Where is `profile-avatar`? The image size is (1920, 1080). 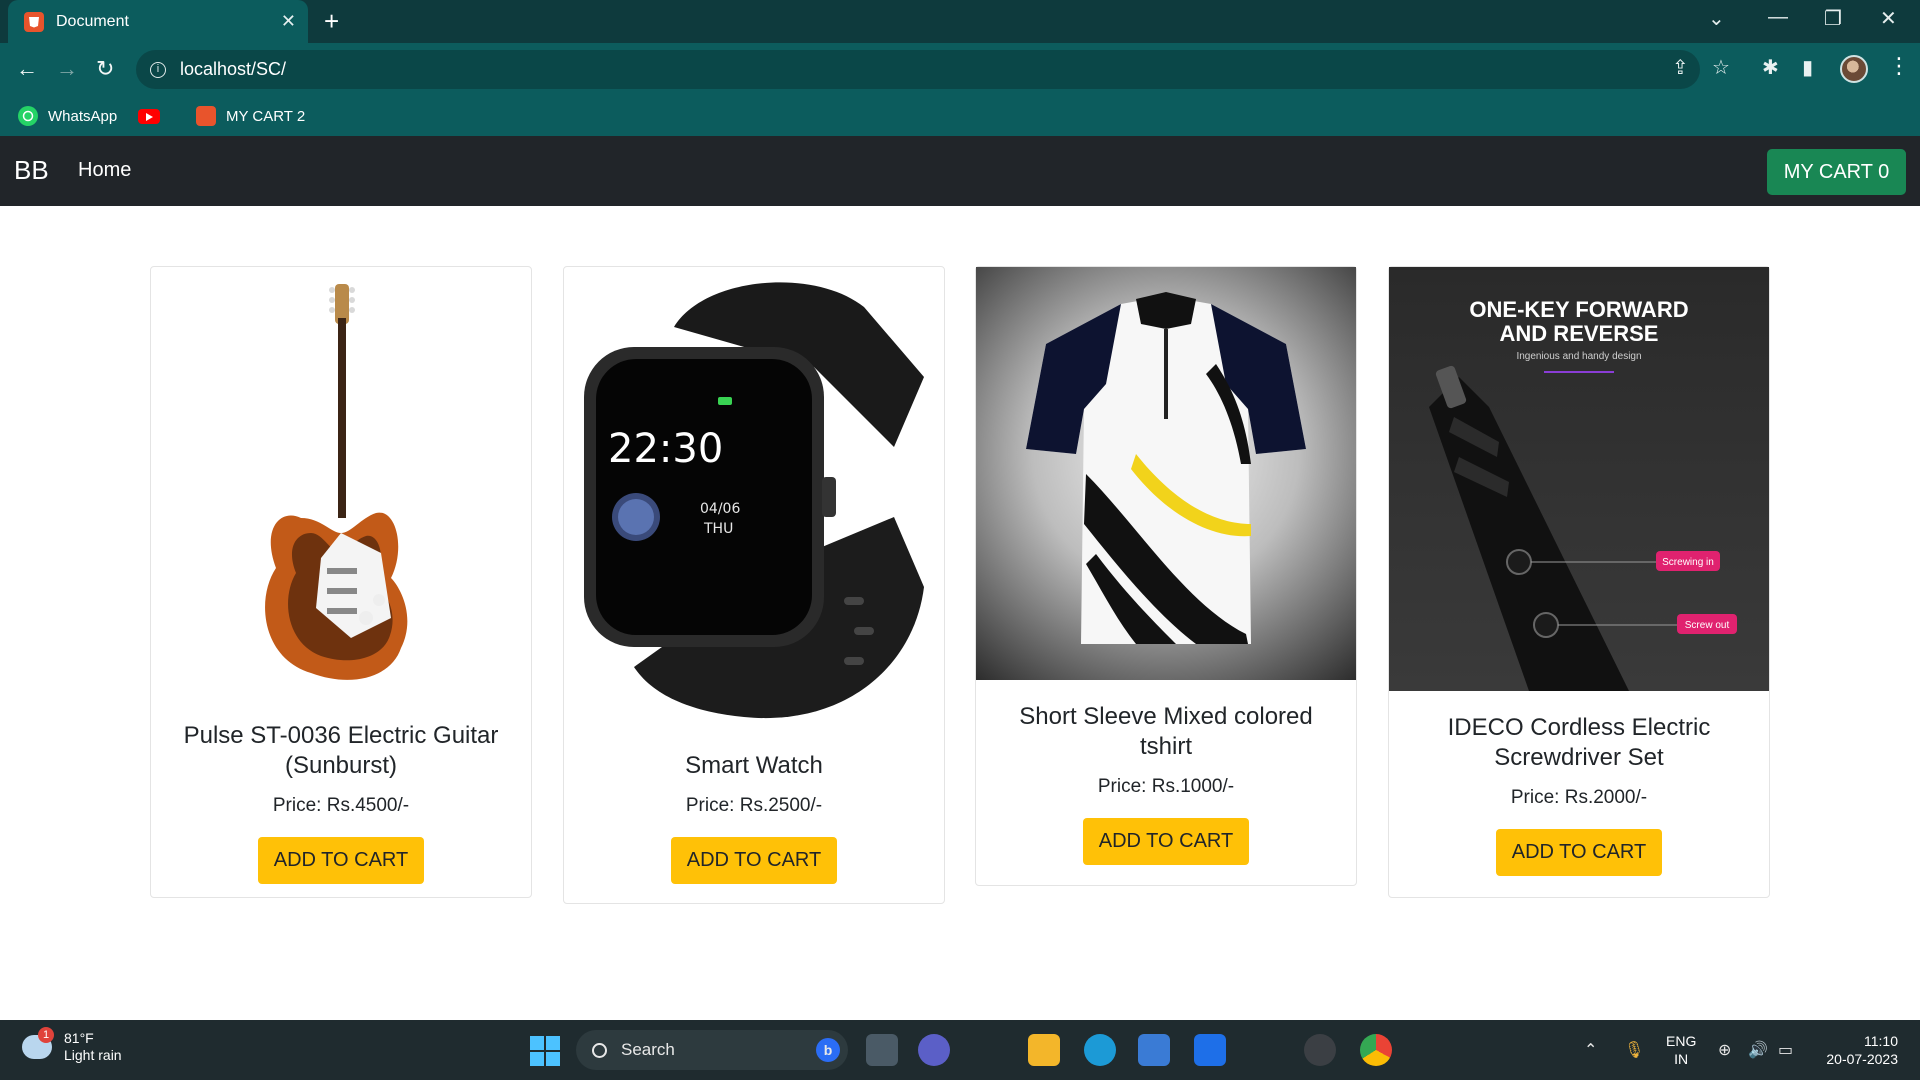
profile-avatar is located at coordinates (1854, 69).